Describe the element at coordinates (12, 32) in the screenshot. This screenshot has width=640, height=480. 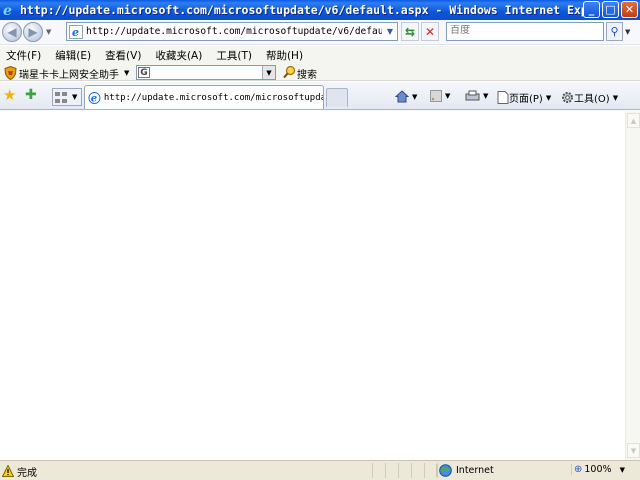
I see `back-button: ◀` at that location.